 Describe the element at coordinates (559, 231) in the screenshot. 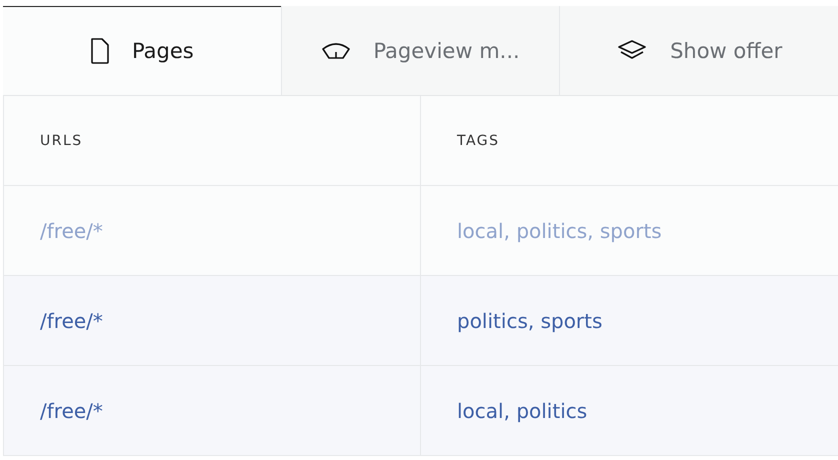

I see `table-cell-text: local, politics, sports` at that location.